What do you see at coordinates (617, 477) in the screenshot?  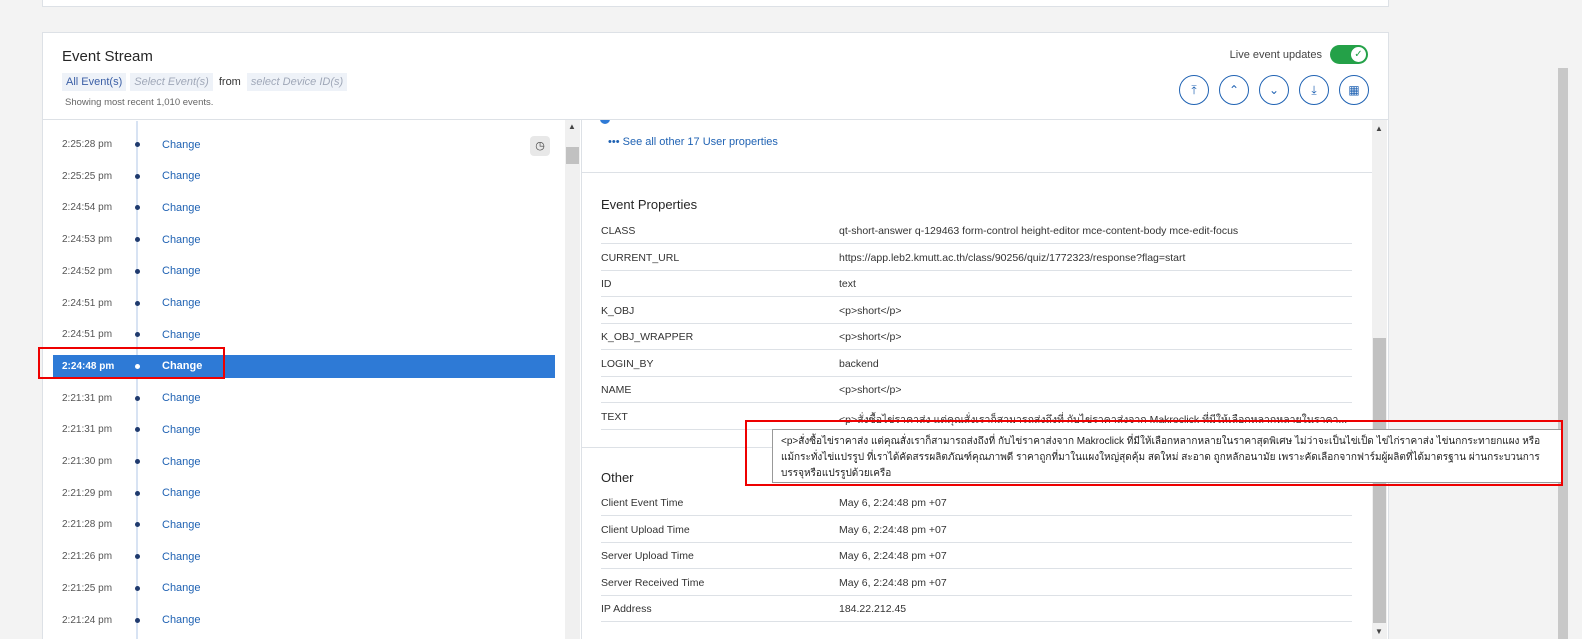 I see `other-title: Other` at bounding box center [617, 477].